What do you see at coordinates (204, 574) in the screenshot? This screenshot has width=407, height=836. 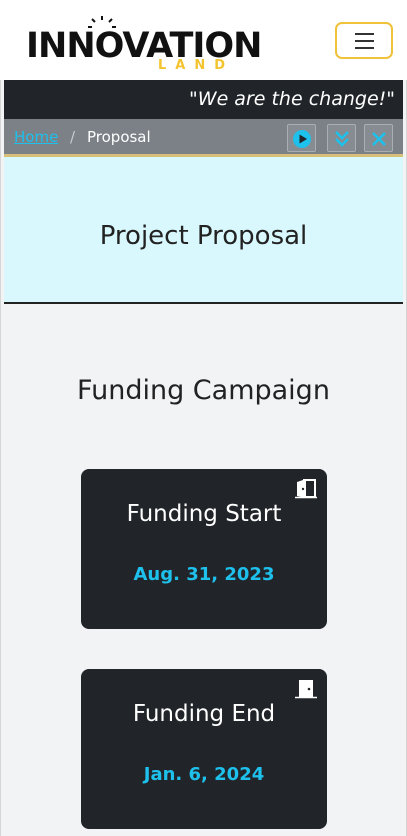 I see `card-date: Aug. 31, 2023` at bounding box center [204, 574].